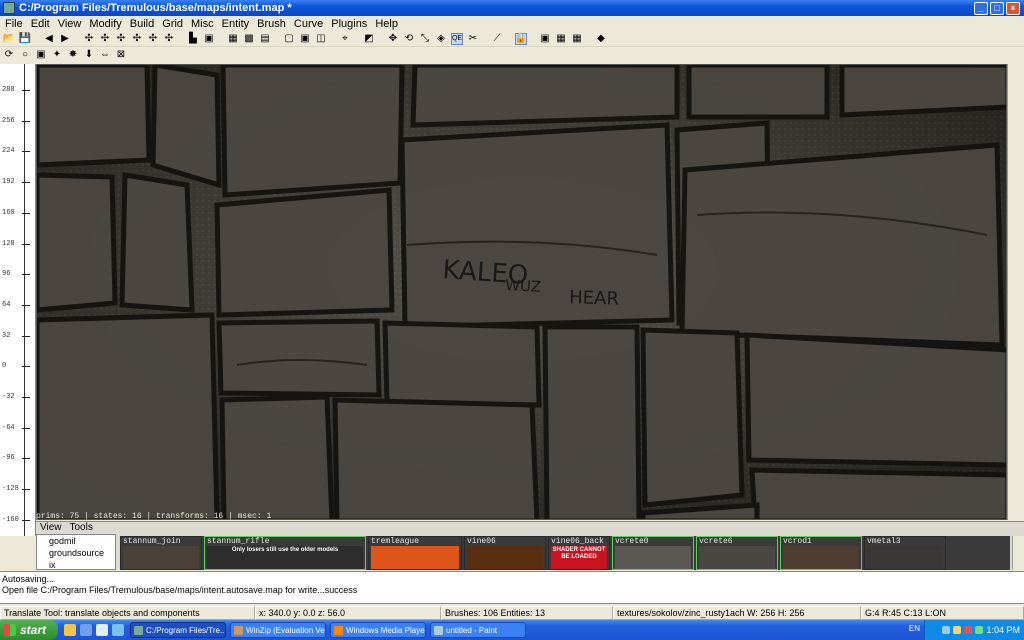 The height and width of the screenshot is (640, 1024). Describe the element at coordinates (118, 630) in the screenshot. I see `quicklaunch-more-icon` at that location.